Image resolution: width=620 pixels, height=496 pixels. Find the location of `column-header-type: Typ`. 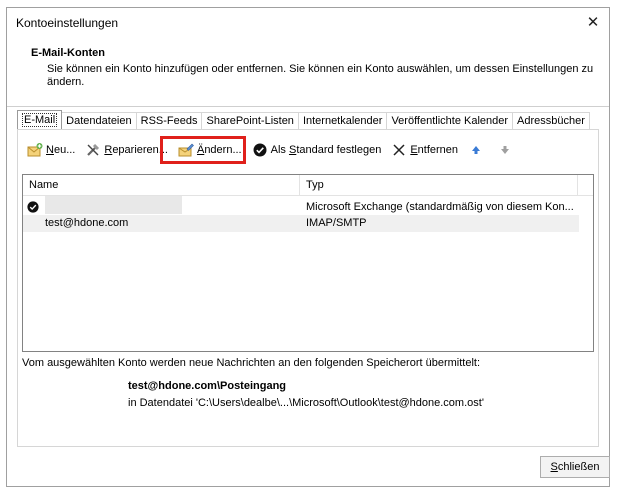

column-header-type: Typ is located at coordinates (315, 185).